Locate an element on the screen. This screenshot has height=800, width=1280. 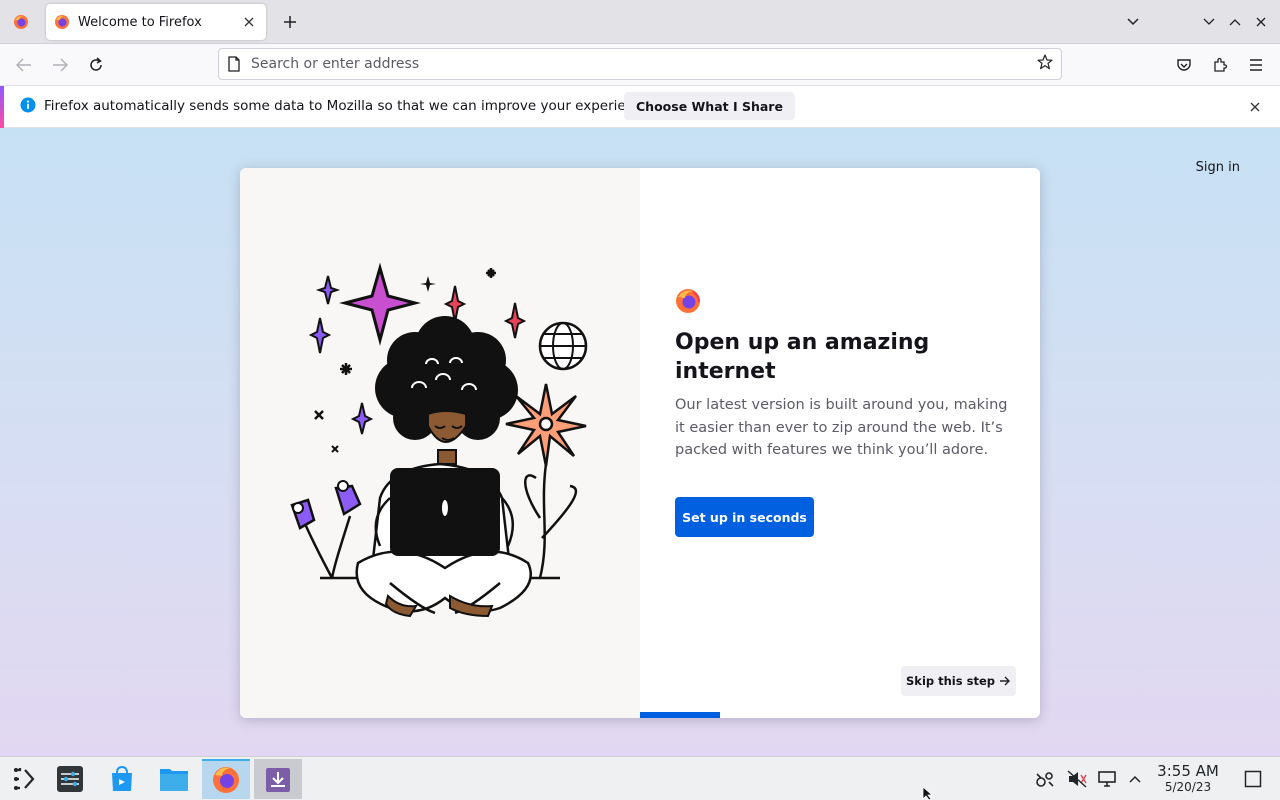
volume-muted-icon is located at coordinates (1077, 778).